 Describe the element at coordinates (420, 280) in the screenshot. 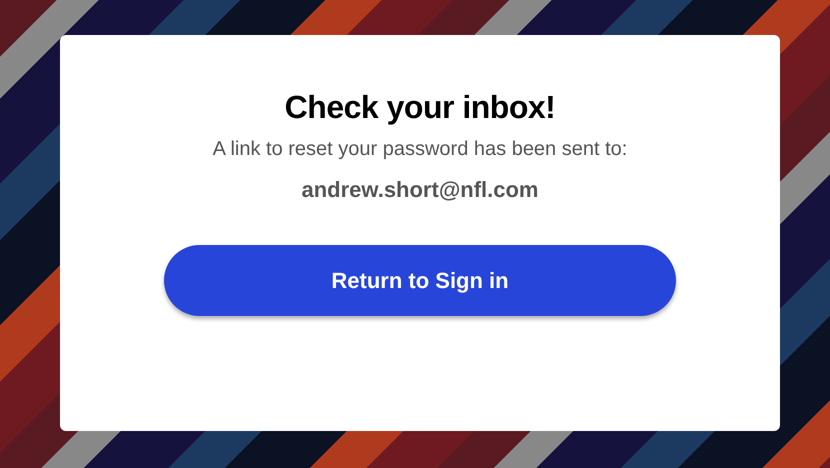

I see `return-to-sign-in-button: Return to Sign in` at that location.